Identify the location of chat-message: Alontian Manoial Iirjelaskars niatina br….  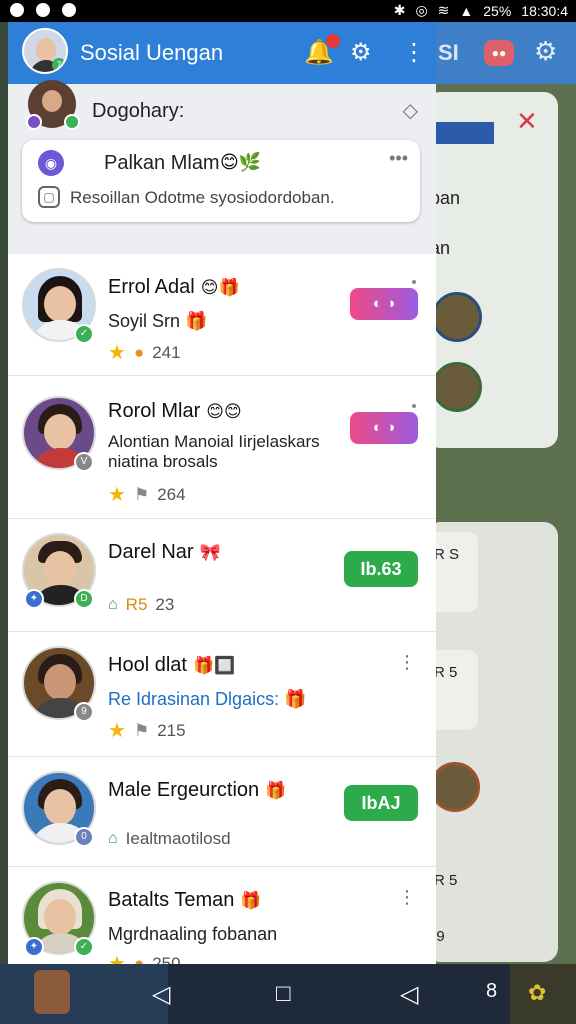
(214, 451).